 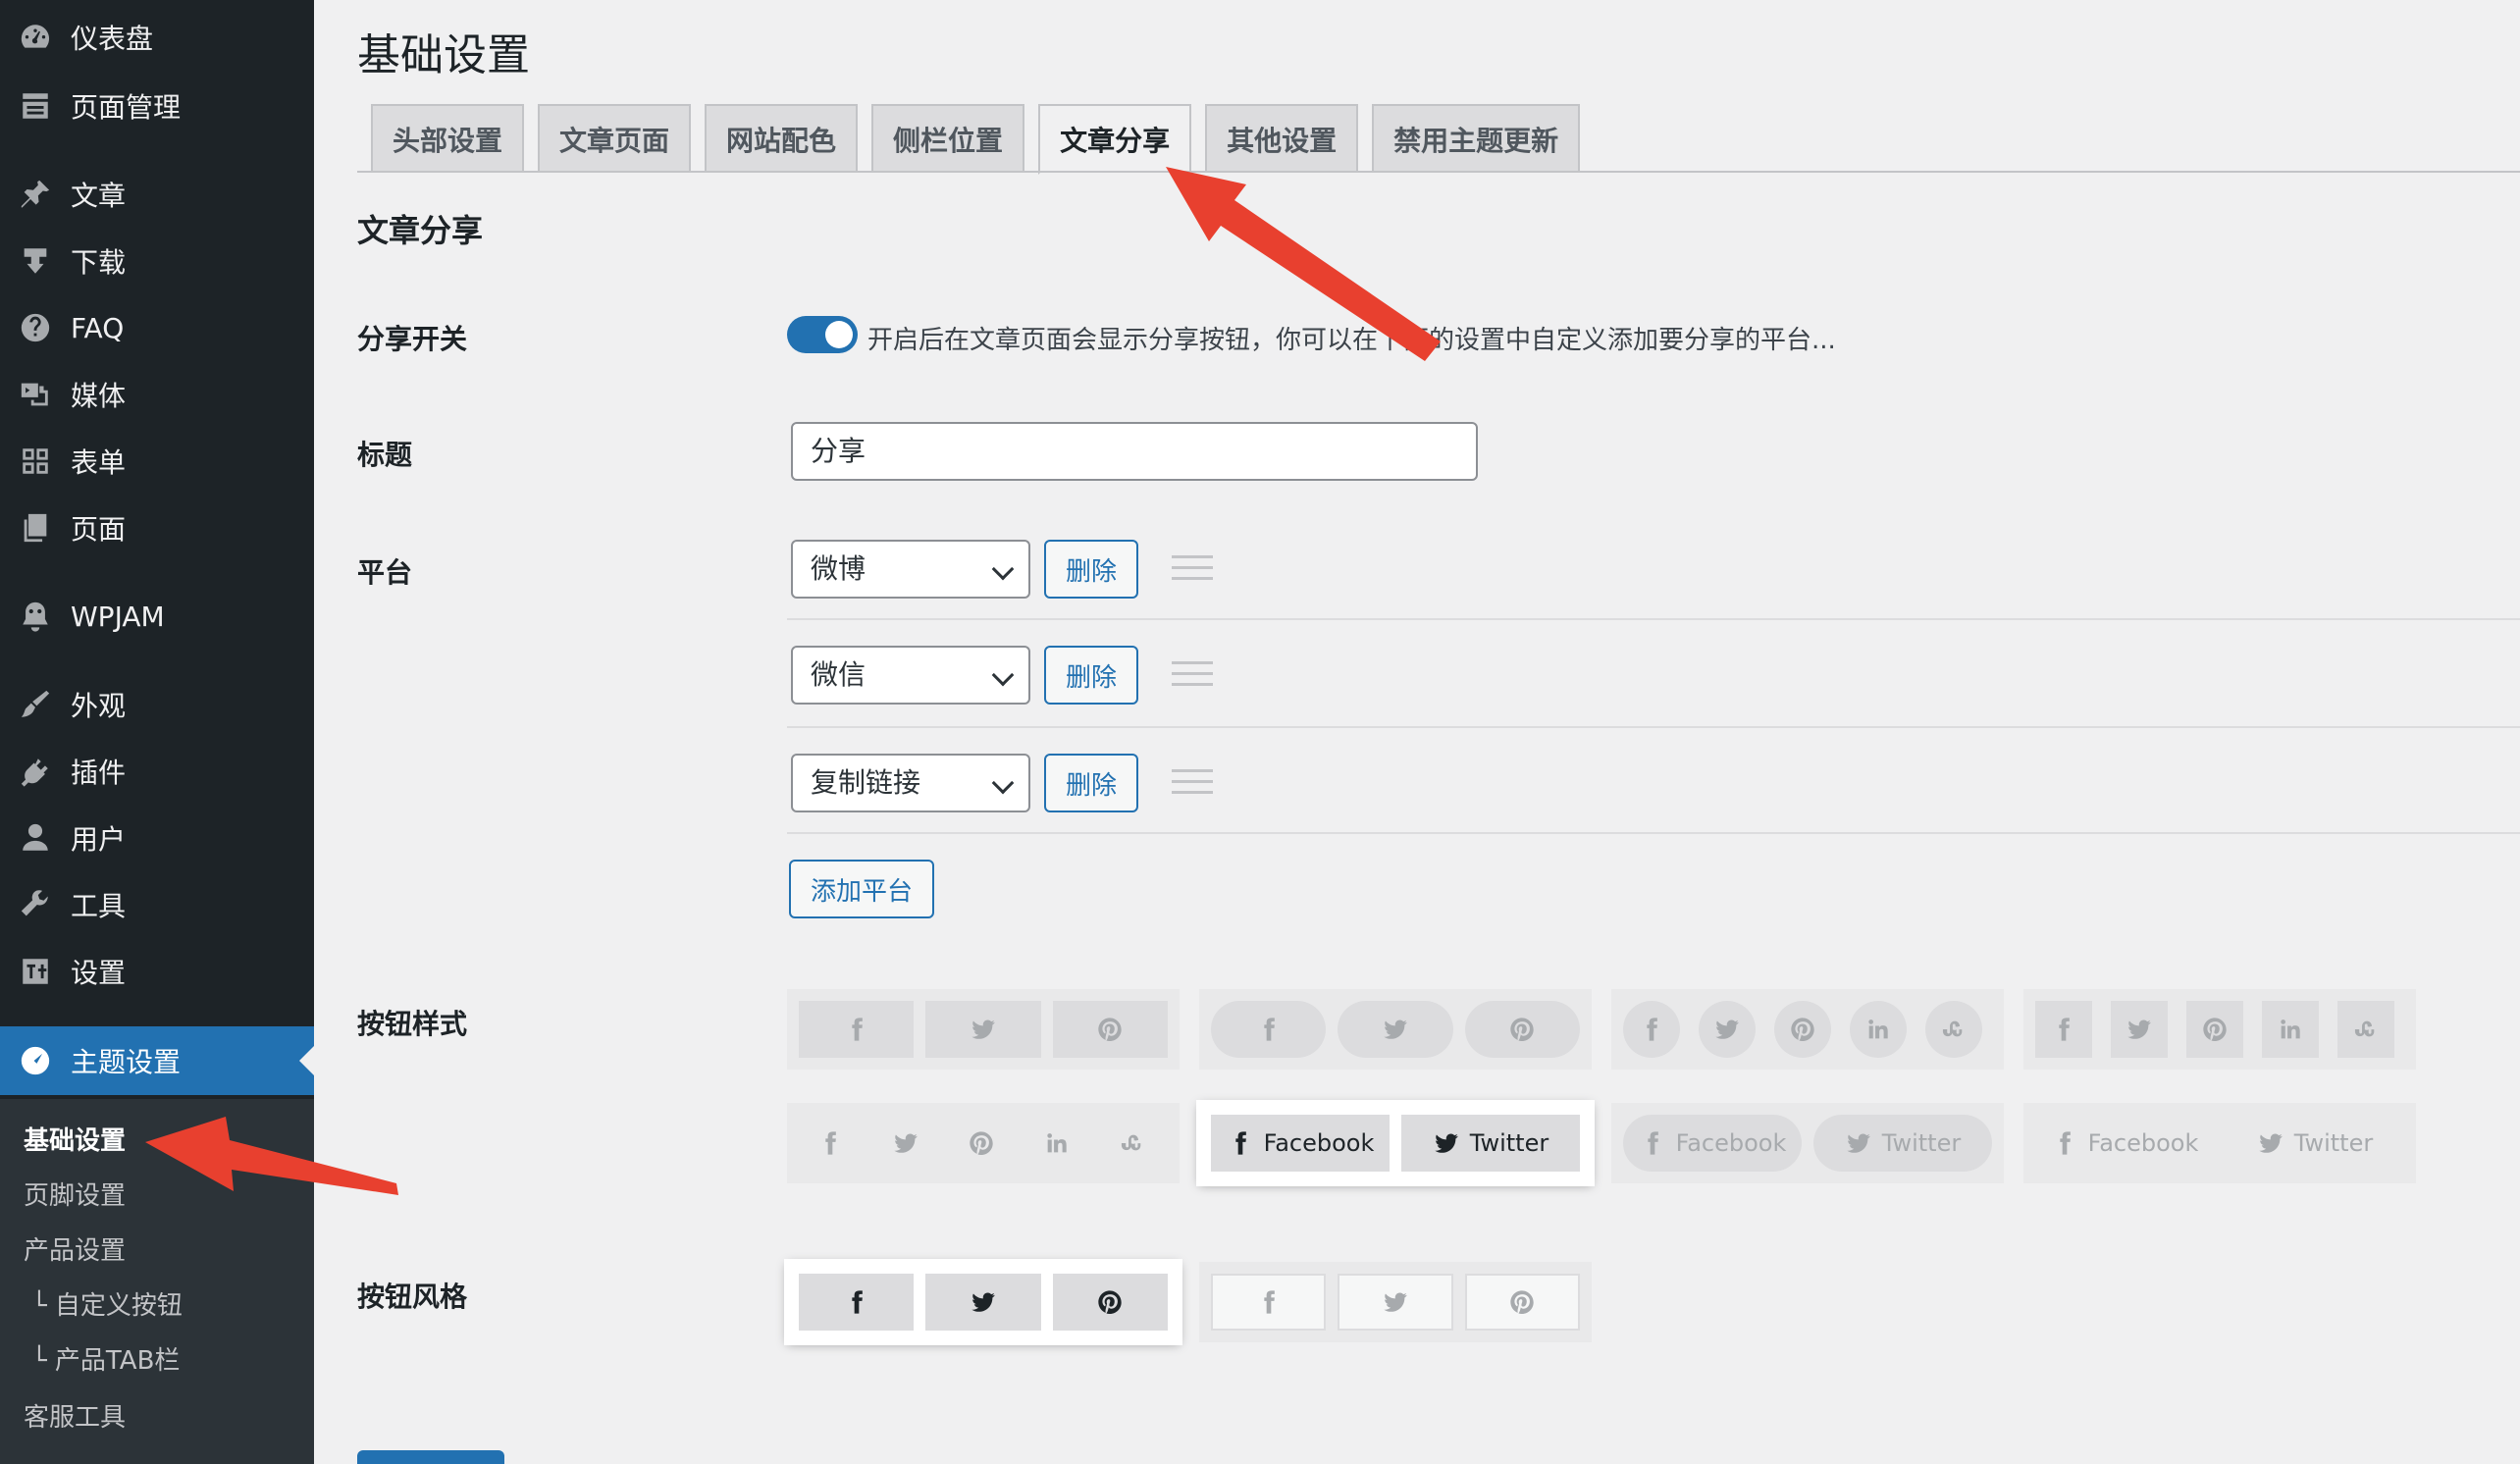 What do you see at coordinates (157, 394) in the screenshot?
I see `sidebar-item-media: 媒体` at bounding box center [157, 394].